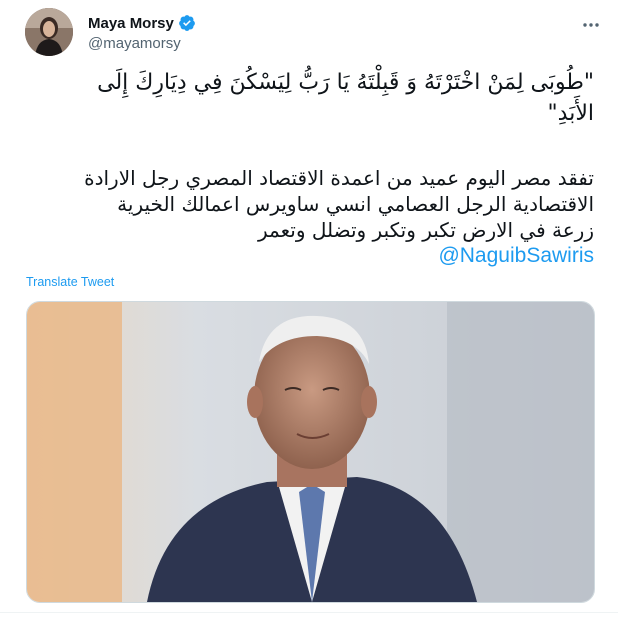 The height and width of the screenshot is (617, 618). I want to click on author-display-name: Maya Morsy, so click(131, 23).